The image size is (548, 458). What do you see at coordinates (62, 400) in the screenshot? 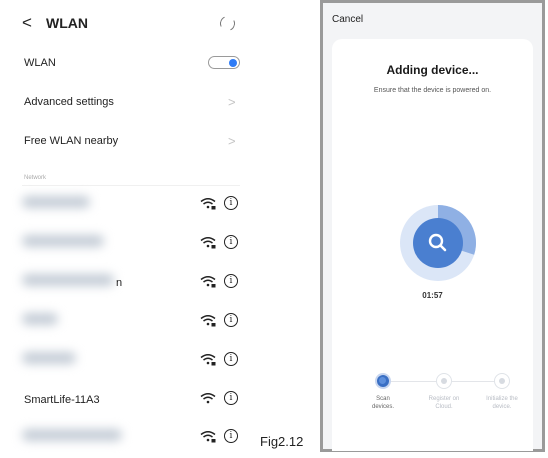
I see `network-name: SmartLife-11A3` at bounding box center [62, 400].